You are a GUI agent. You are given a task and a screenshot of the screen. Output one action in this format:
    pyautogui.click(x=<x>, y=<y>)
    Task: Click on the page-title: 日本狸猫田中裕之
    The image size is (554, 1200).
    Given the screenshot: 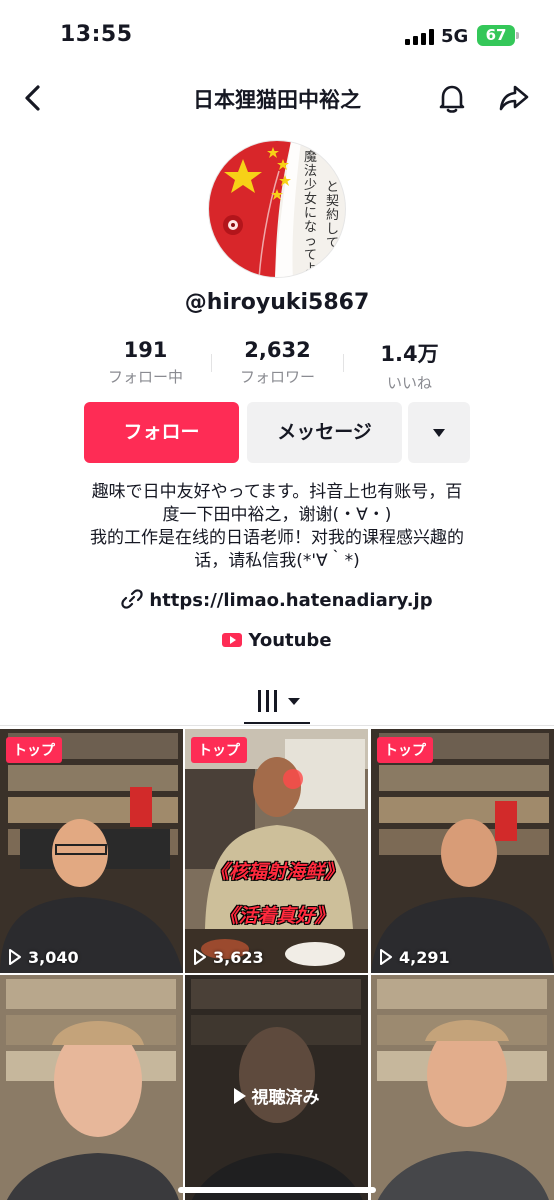 What is the action you would take?
    pyautogui.click(x=277, y=100)
    